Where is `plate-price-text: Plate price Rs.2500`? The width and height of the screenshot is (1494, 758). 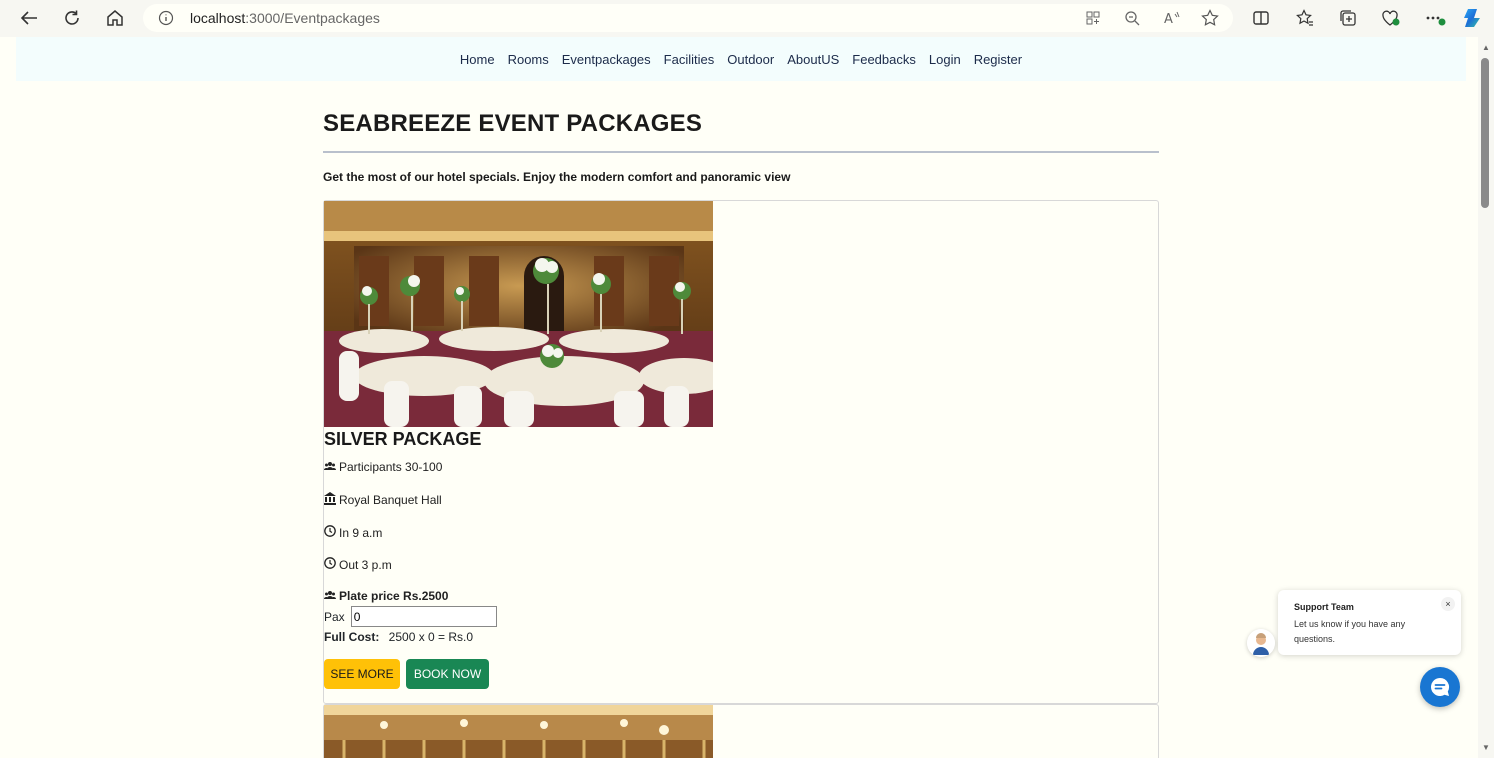
plate-price-text: Plate price Rs.2500 is located at coordinates (394, 596).